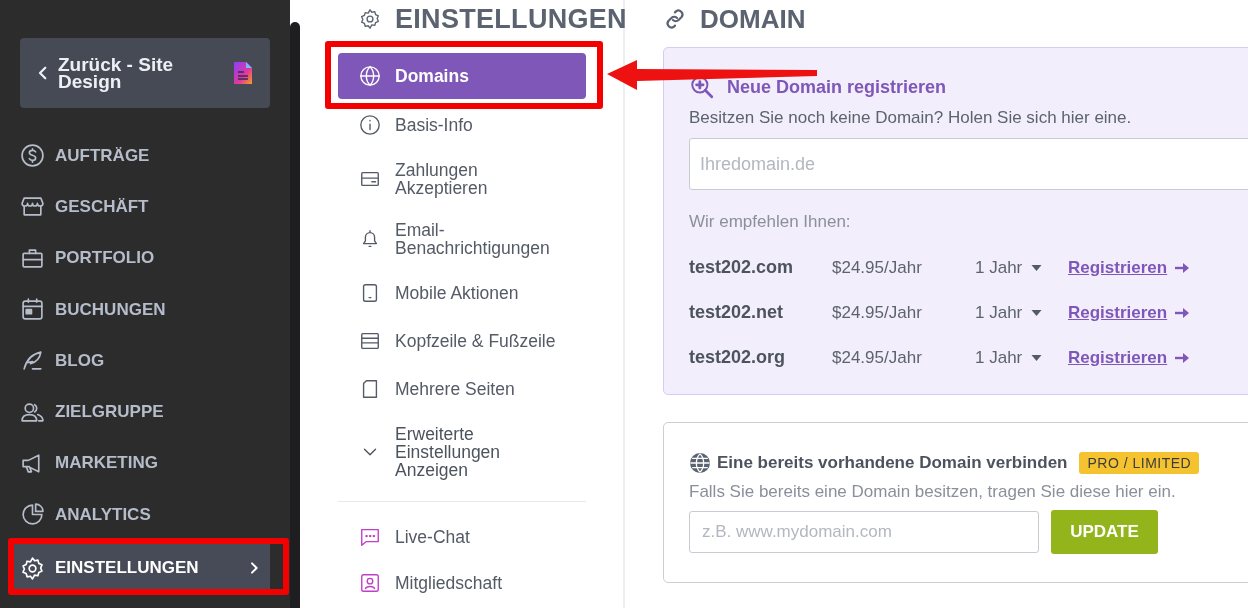 This screenshot has width=1248, height=608. Describe the element at coordinates (139, 207) in the screenshot. I see `sidebar-item: GESCHÄFT` at that location.